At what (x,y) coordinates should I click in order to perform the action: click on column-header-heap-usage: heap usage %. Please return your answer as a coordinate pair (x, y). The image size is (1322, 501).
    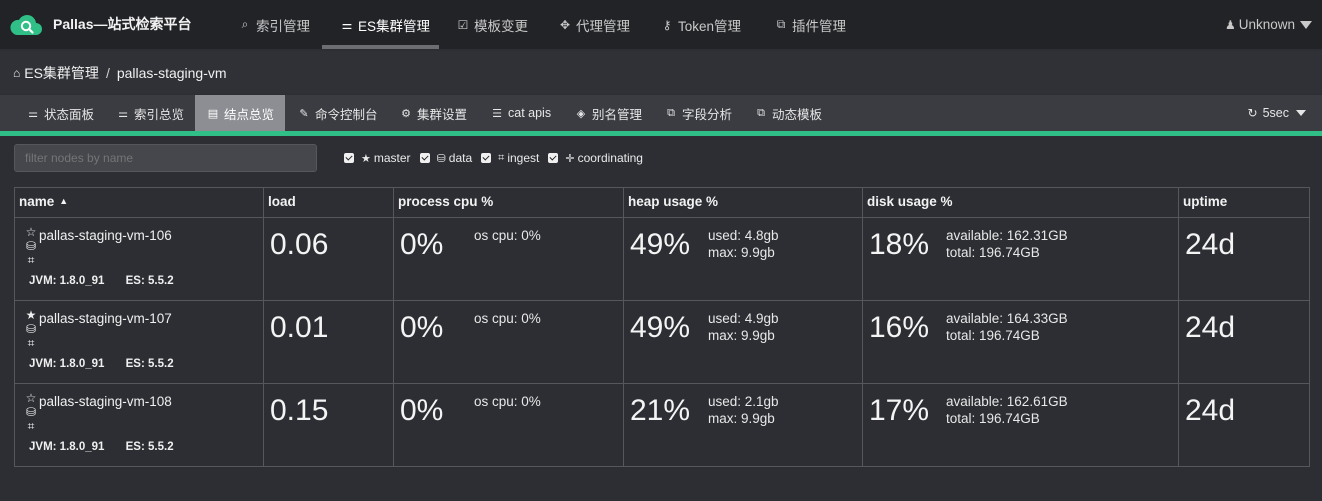
    Looking at the image, I should click on (743, 202).